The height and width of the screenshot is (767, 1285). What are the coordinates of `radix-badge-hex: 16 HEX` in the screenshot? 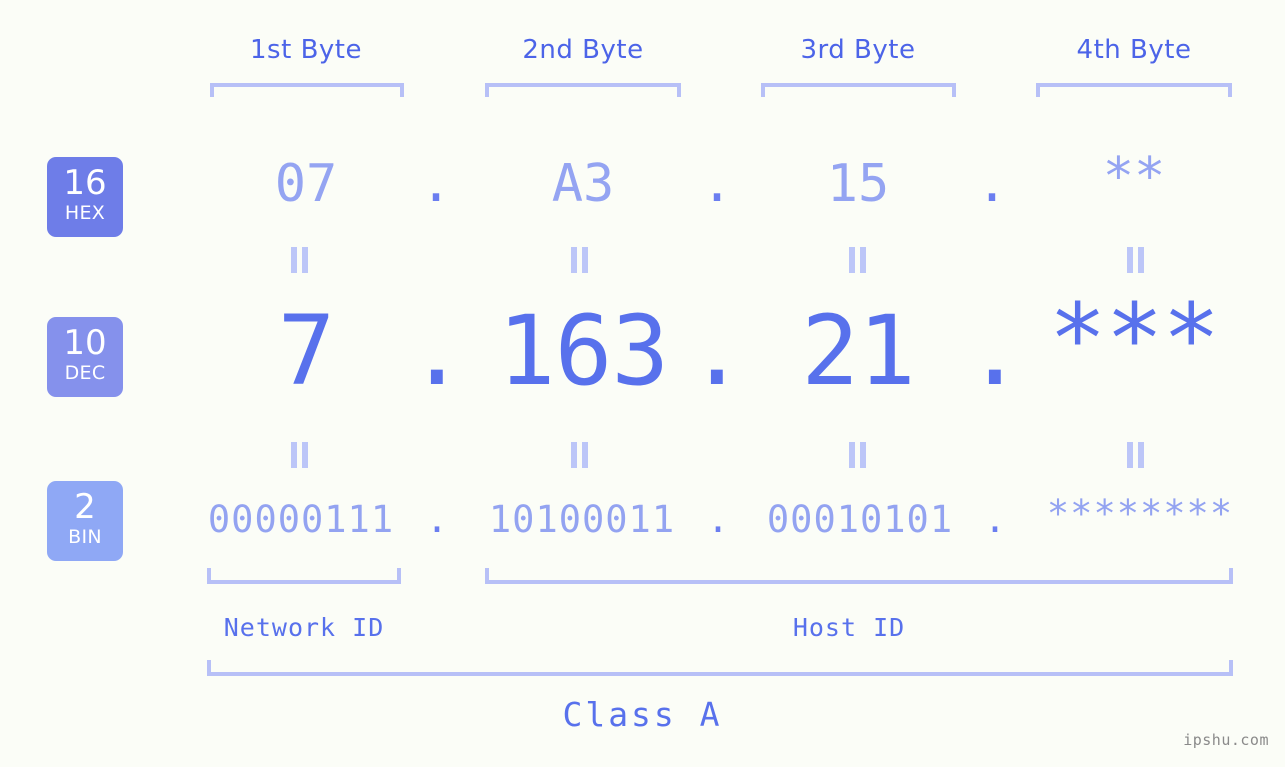 It's located at (85, 197).